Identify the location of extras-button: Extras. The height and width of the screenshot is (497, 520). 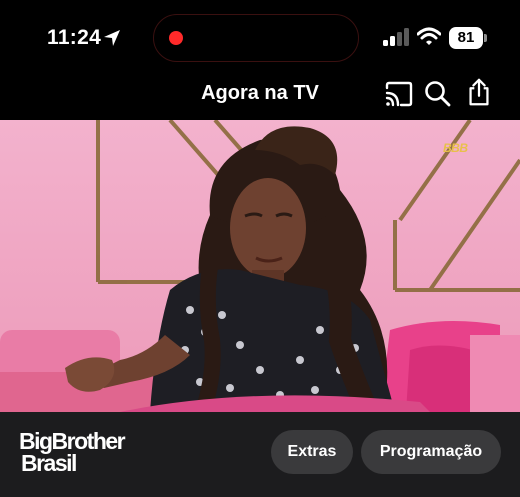
(312, 452).